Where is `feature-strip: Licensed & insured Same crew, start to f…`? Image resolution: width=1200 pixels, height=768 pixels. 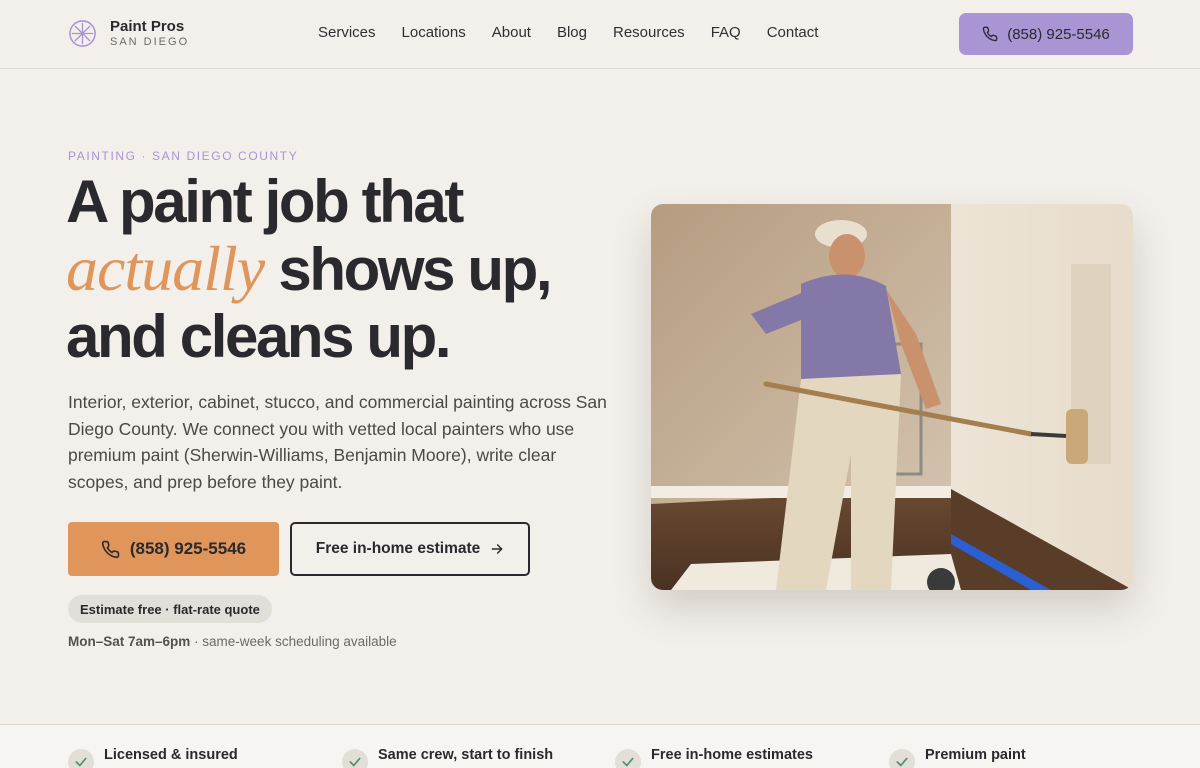 feature-strip: Licensed & insured Same crew, start to f… is located at coordinates (600, 746).